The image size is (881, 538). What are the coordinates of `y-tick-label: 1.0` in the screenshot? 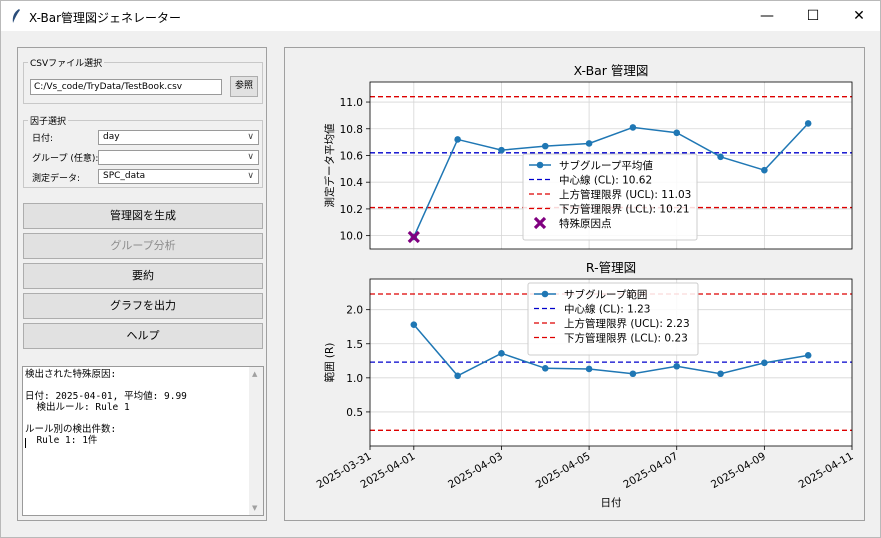 It's located at (354, 379).